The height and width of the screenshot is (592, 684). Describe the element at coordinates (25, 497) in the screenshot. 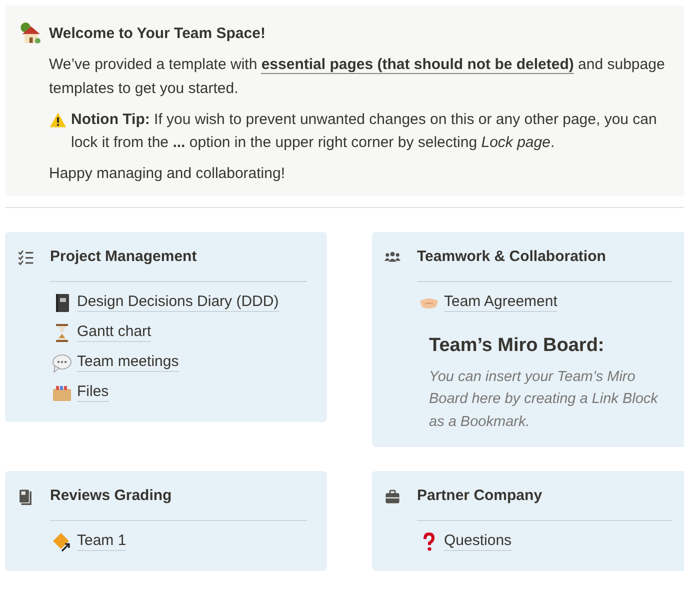

I see `book-icon` at that location.